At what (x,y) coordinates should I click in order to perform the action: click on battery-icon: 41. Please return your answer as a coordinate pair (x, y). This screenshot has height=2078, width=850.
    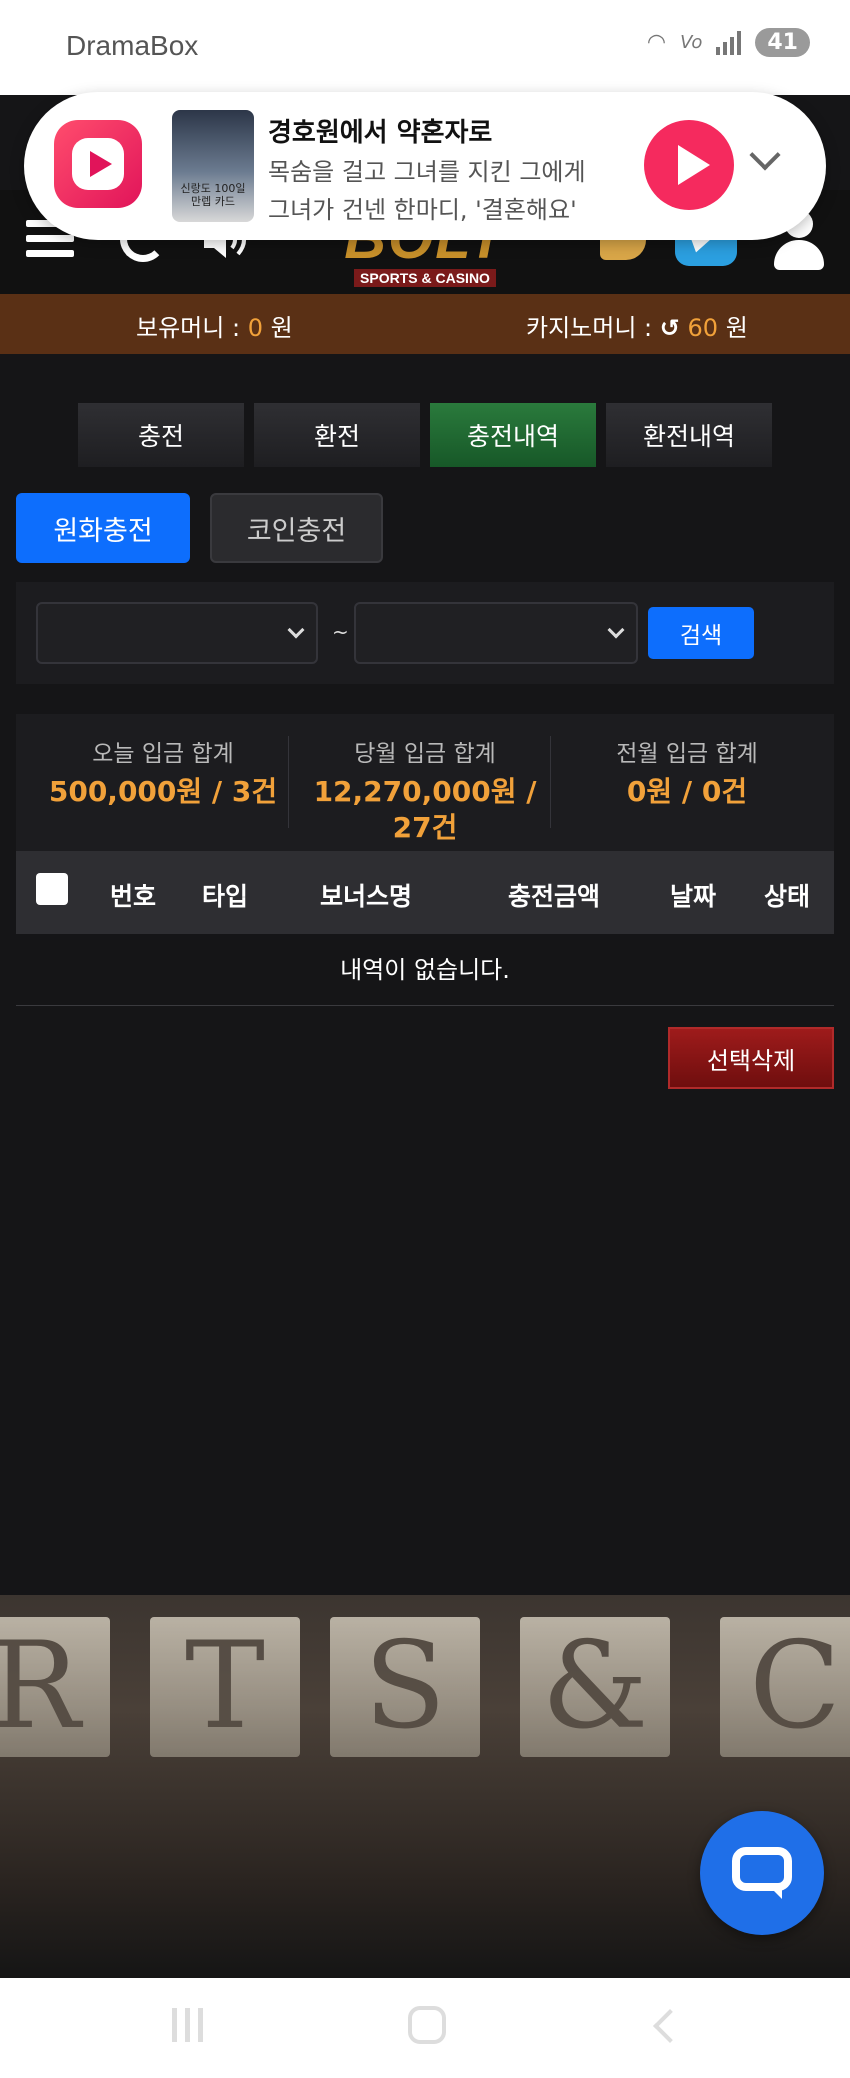
    Looking at the image, I should click on (782, 42).